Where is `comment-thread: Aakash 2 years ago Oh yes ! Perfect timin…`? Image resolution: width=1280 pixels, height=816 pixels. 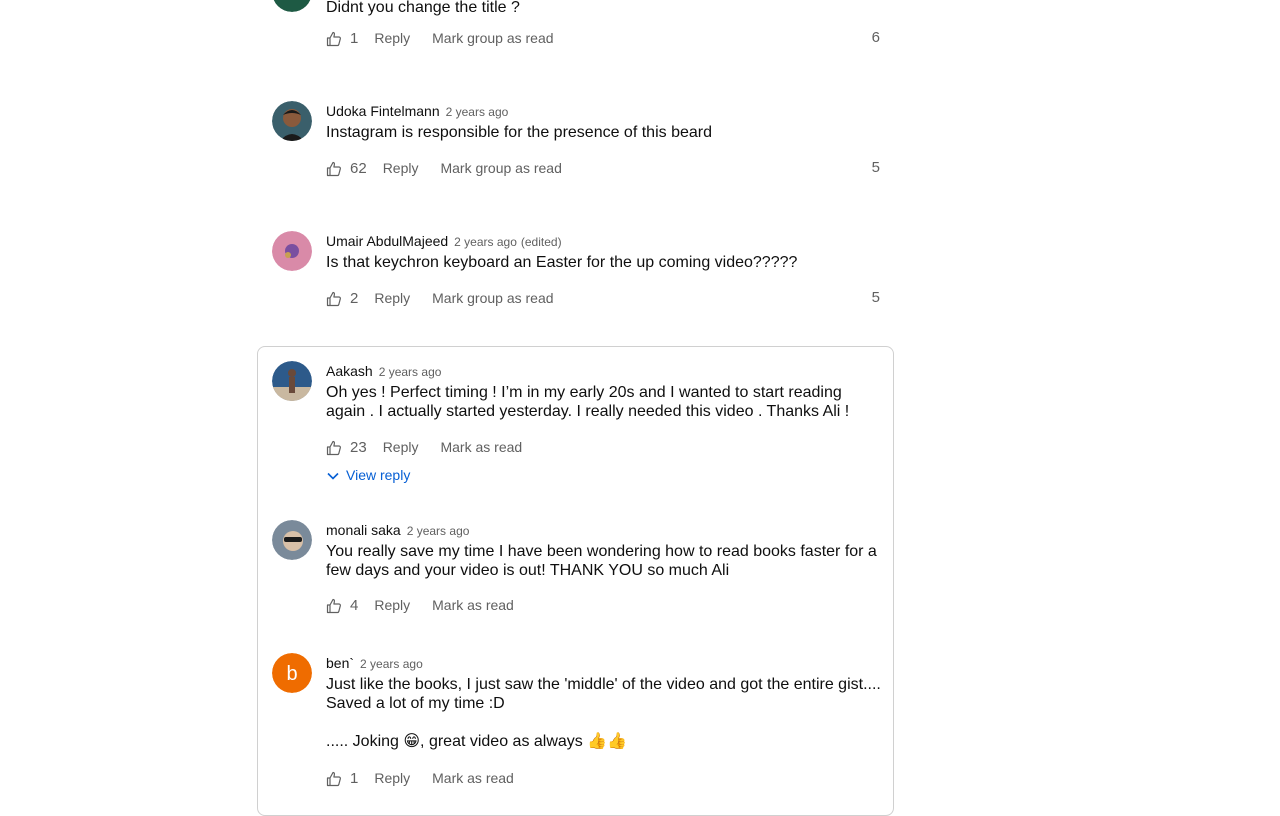 comment-thread: Aakash 2 years ago Oh yes ! Perfect timin… is located at coordinates (578, 426).